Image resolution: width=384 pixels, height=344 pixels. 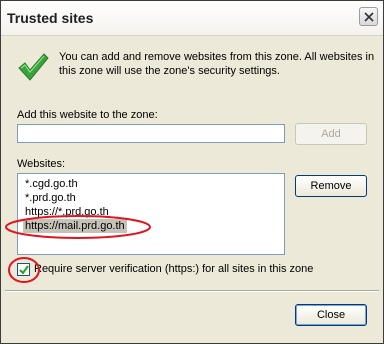 I want to click on dialog-title: Trusted sites, so click(x=50, y=18).